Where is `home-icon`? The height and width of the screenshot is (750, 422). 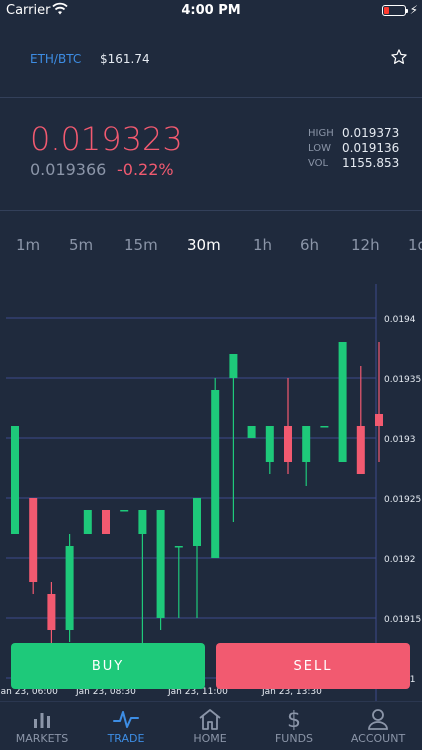
home-icon is located at coordinates (210, 719).